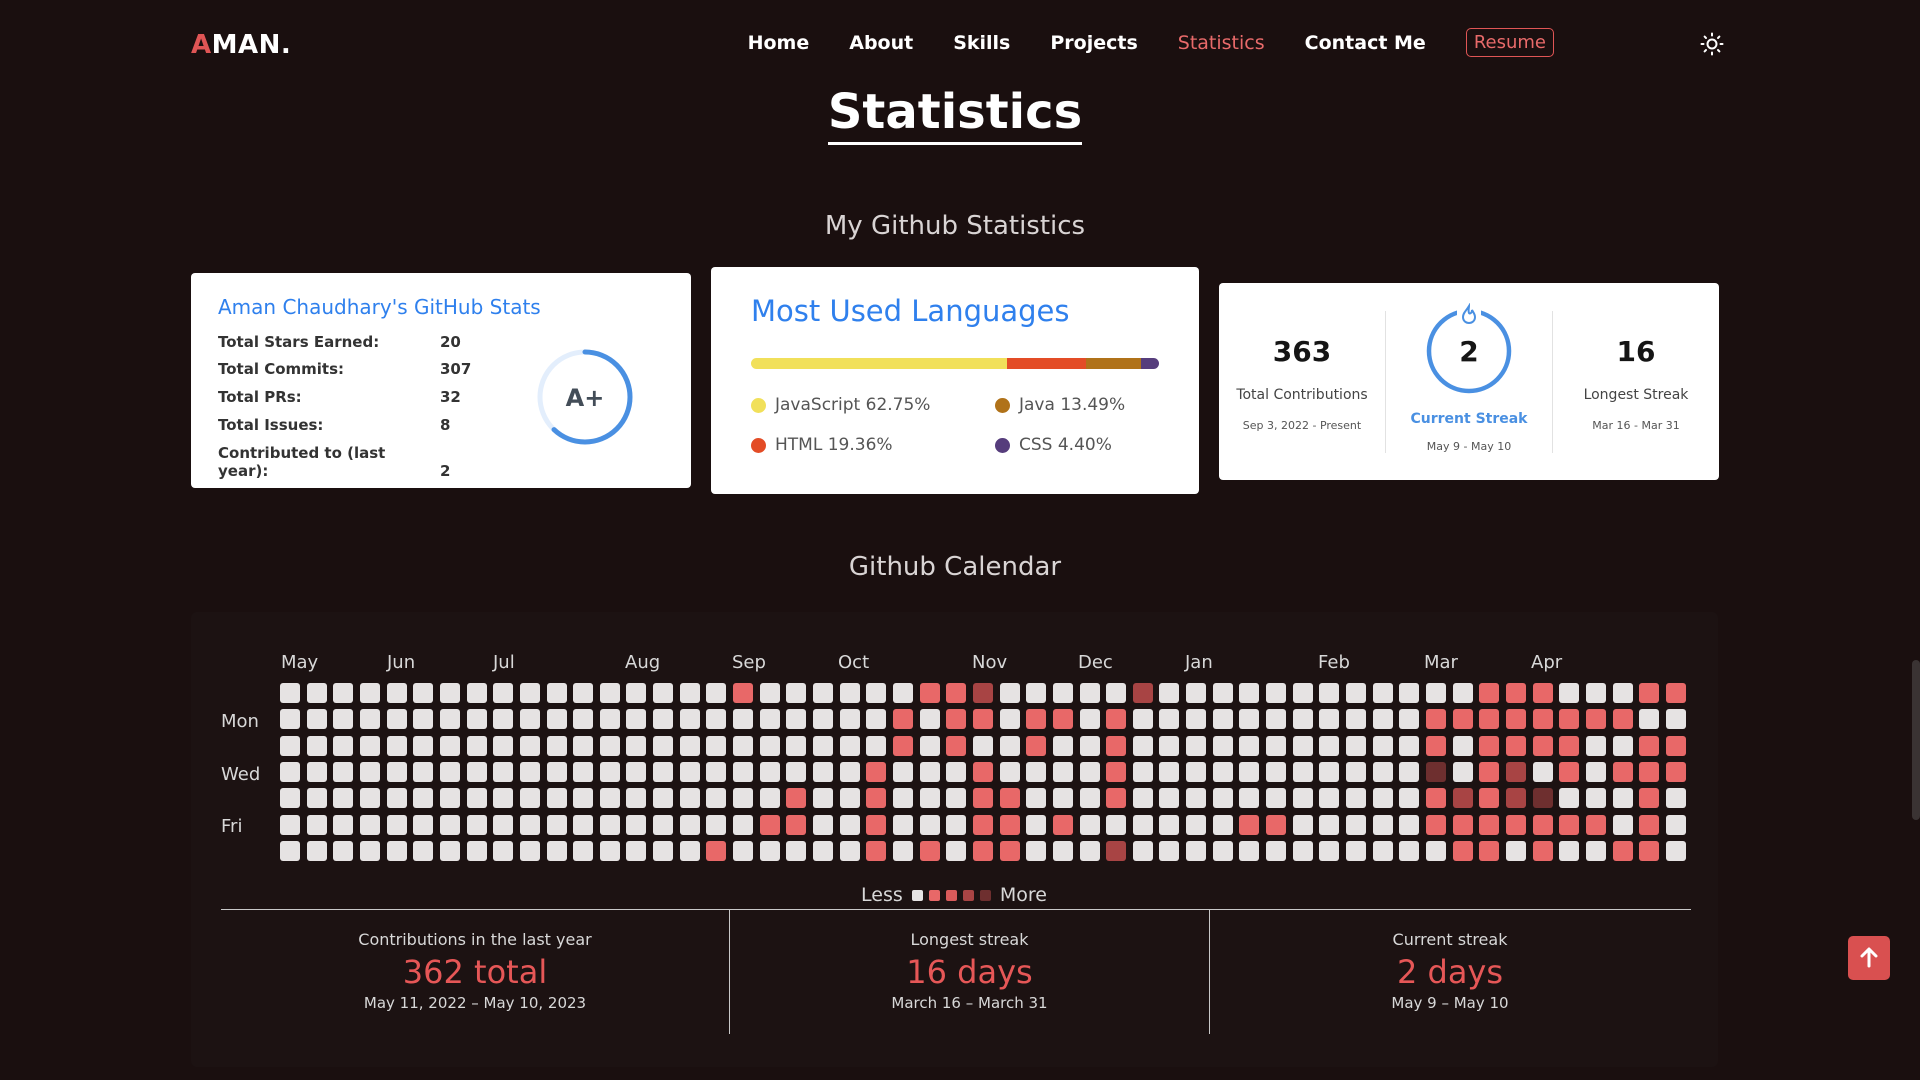 The image size is (1920, 1080). Describe the element at coordinates (1093, 43) in the screenshot. I see `nav-projects: Projects` at that location.